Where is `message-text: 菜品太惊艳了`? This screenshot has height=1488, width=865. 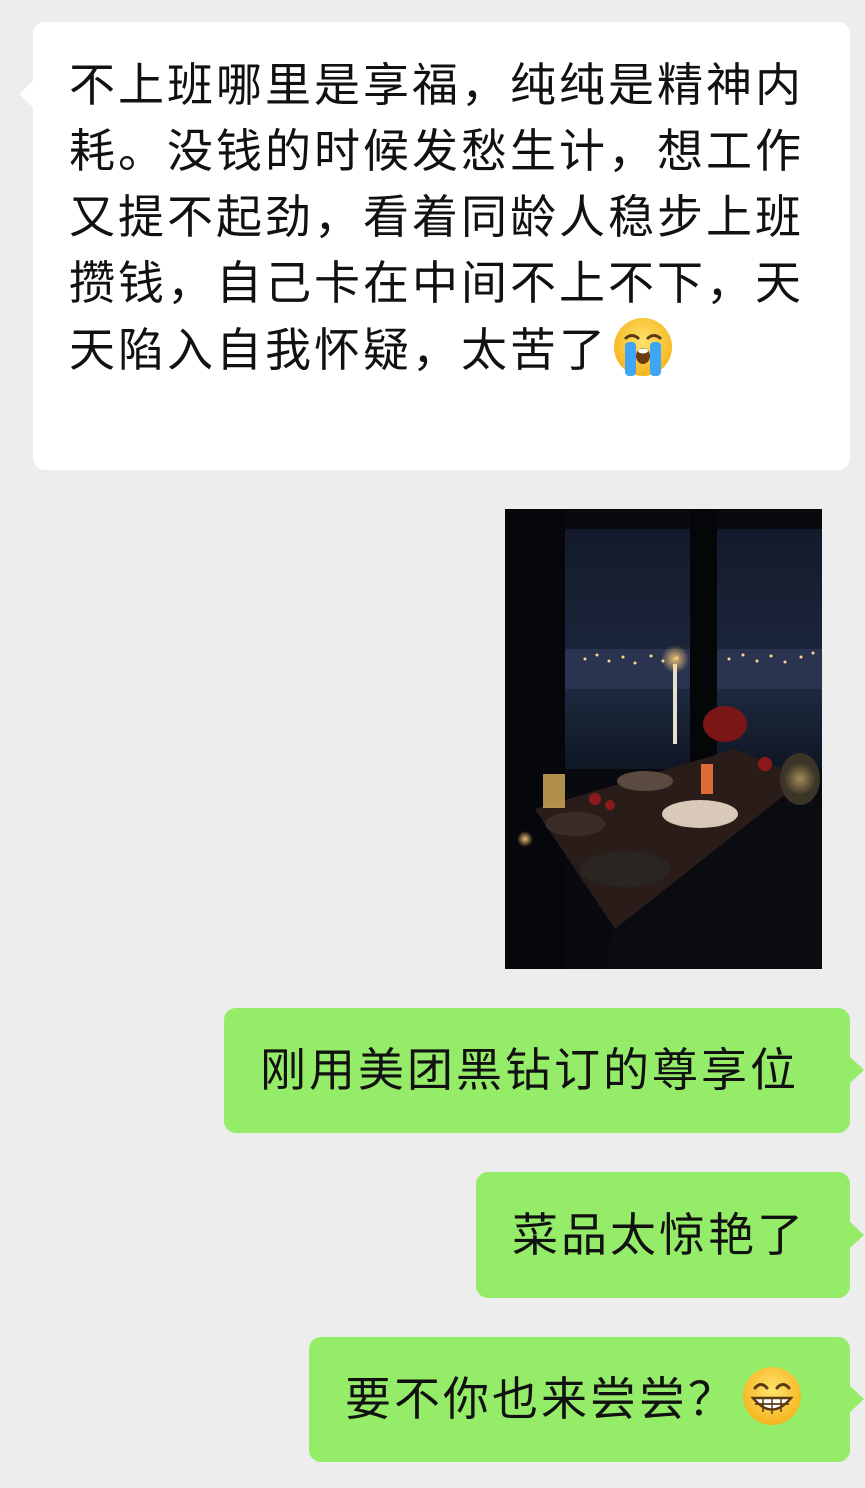
message-text: 菜品太惊艳了 is located at coordinates (659, 1235).